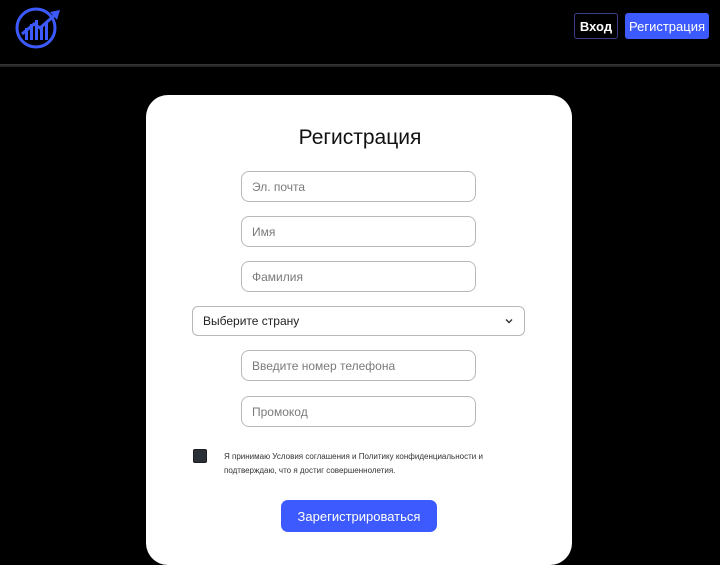  I want to click on country-select-value: Выберите страну, so click(251, 321).